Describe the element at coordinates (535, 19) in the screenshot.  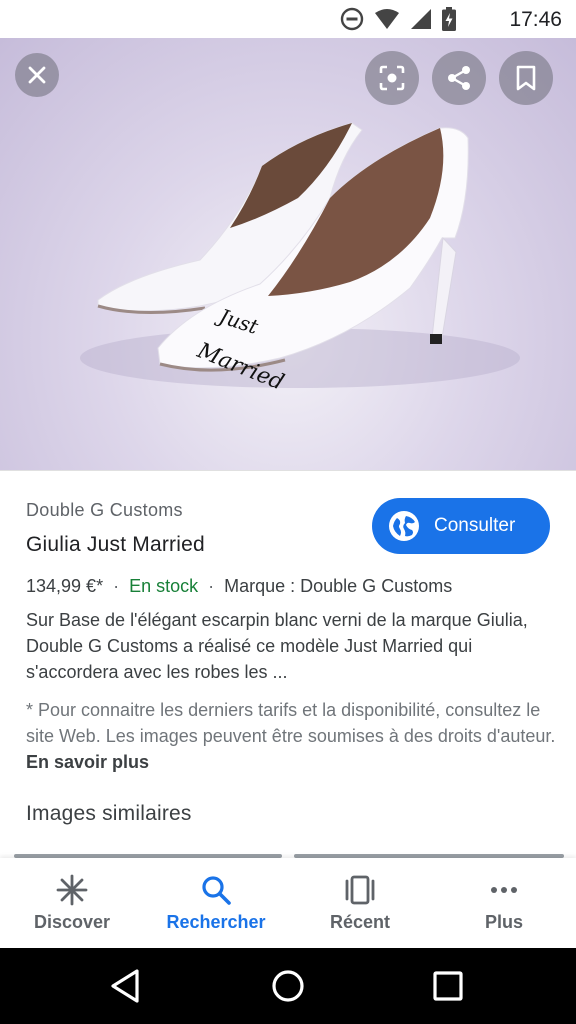
I see `status-time: 17:46` at that location.